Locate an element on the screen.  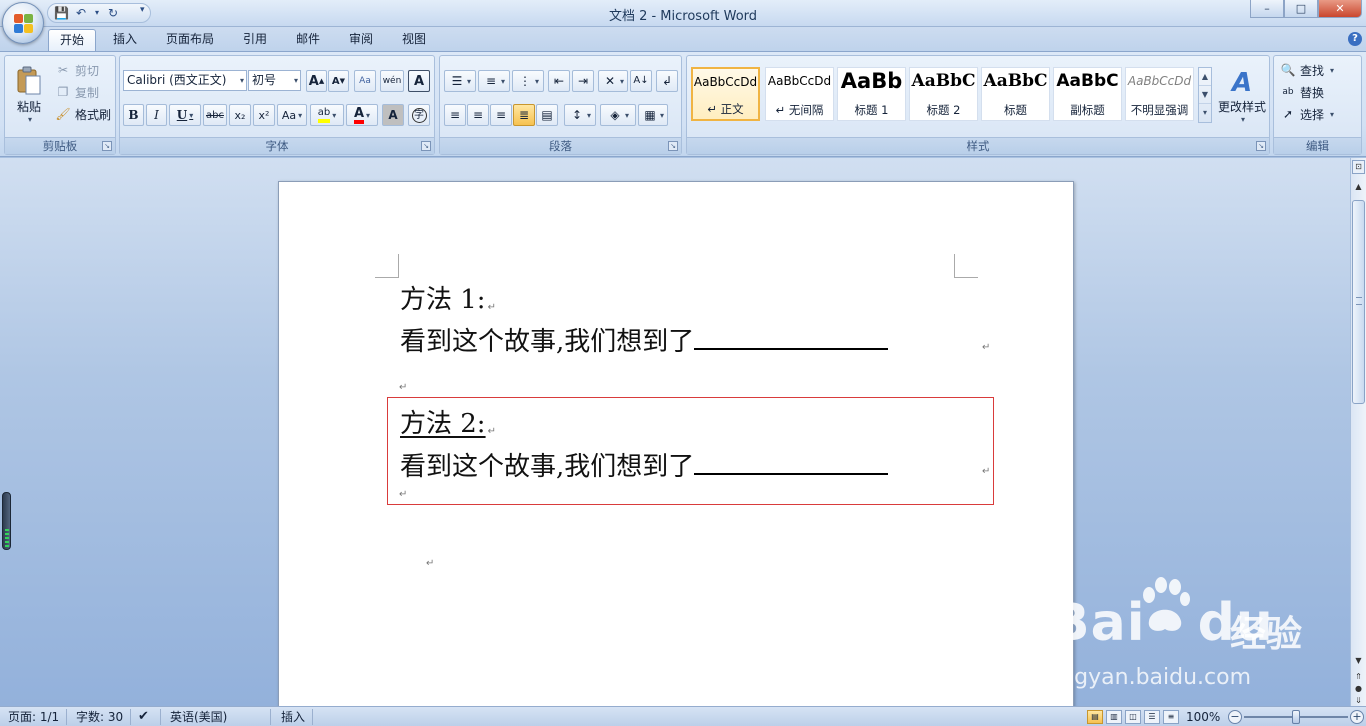
zoom-level: 100% is located at coordinates (1203, 717).